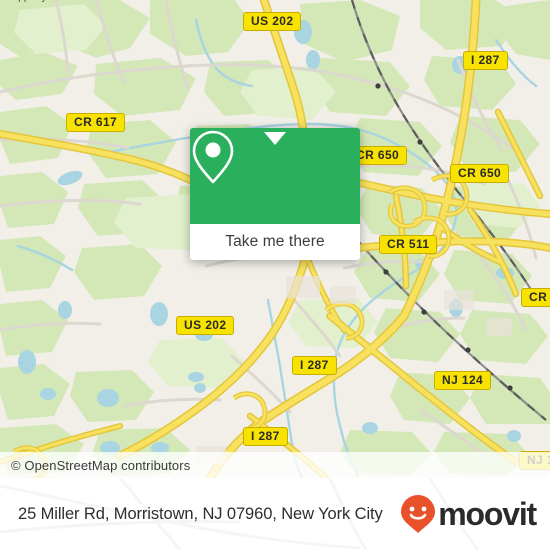  Describe the element at coordinates (275, 138) in the screenshot. I see `popup-tail-arrow` at that location.